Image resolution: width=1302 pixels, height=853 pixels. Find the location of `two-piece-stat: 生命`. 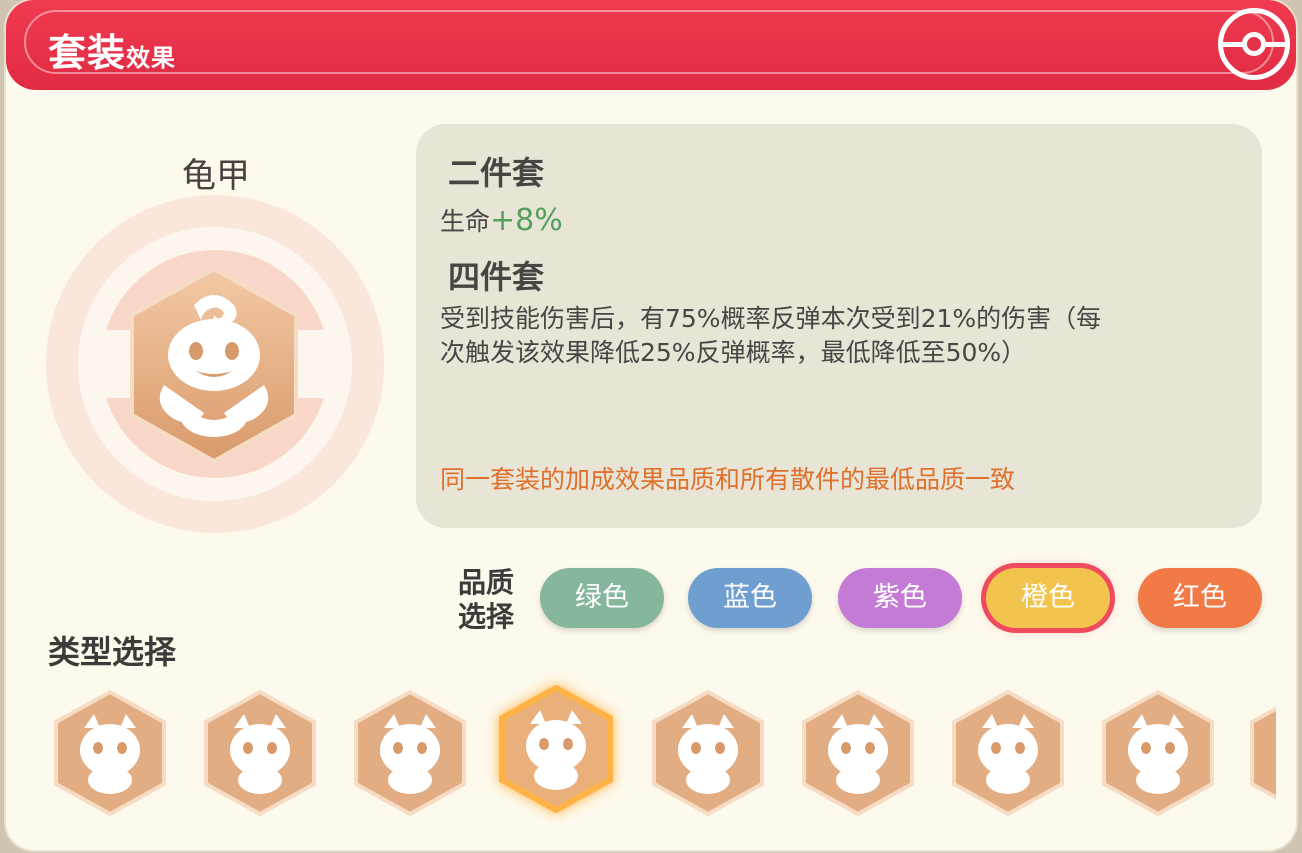

two-piece-stat: 生命 is located at coordinates (465, 221).